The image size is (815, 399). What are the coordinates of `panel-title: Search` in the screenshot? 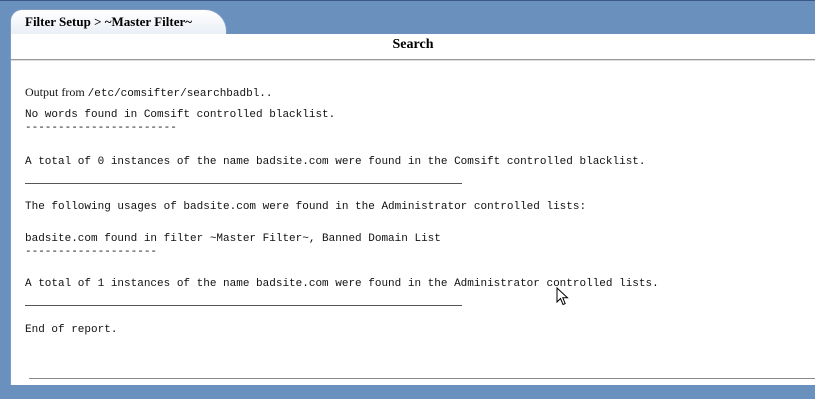 It's located at (413, 44).